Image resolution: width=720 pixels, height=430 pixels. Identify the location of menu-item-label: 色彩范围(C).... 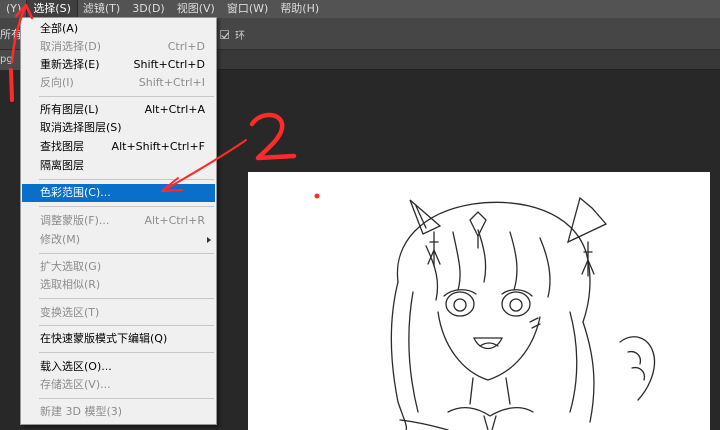
(75, 192).